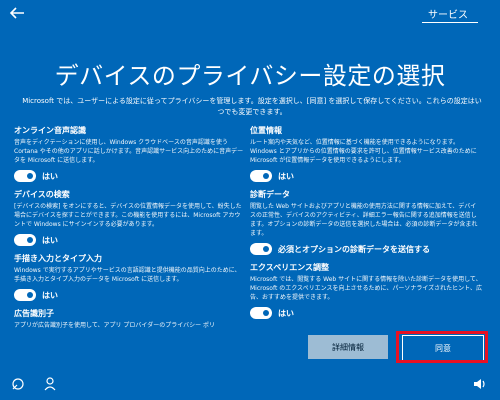  I want to click on online-speech-toggle, so click(25, 176).